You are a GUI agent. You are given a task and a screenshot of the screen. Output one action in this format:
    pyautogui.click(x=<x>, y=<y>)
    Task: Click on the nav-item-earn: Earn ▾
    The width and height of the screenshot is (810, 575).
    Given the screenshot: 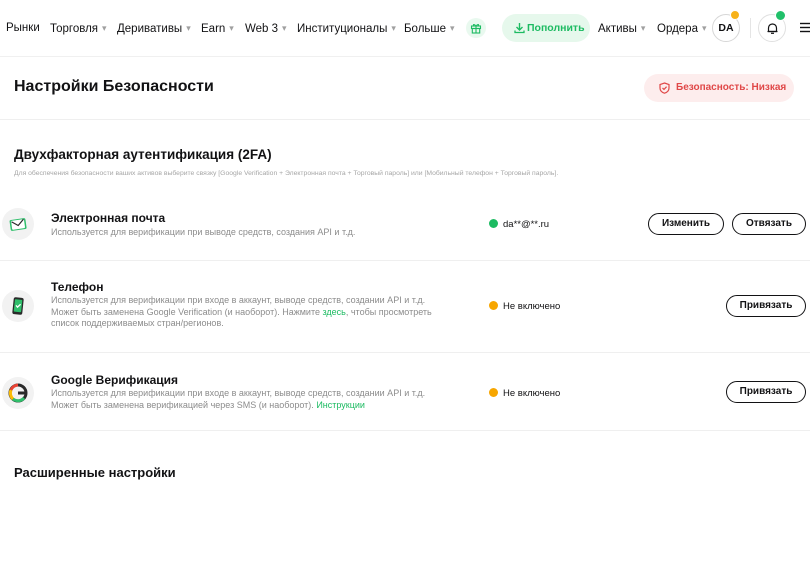 What is the action you would take?
    pyautogui.click(x=217, y=28)
    